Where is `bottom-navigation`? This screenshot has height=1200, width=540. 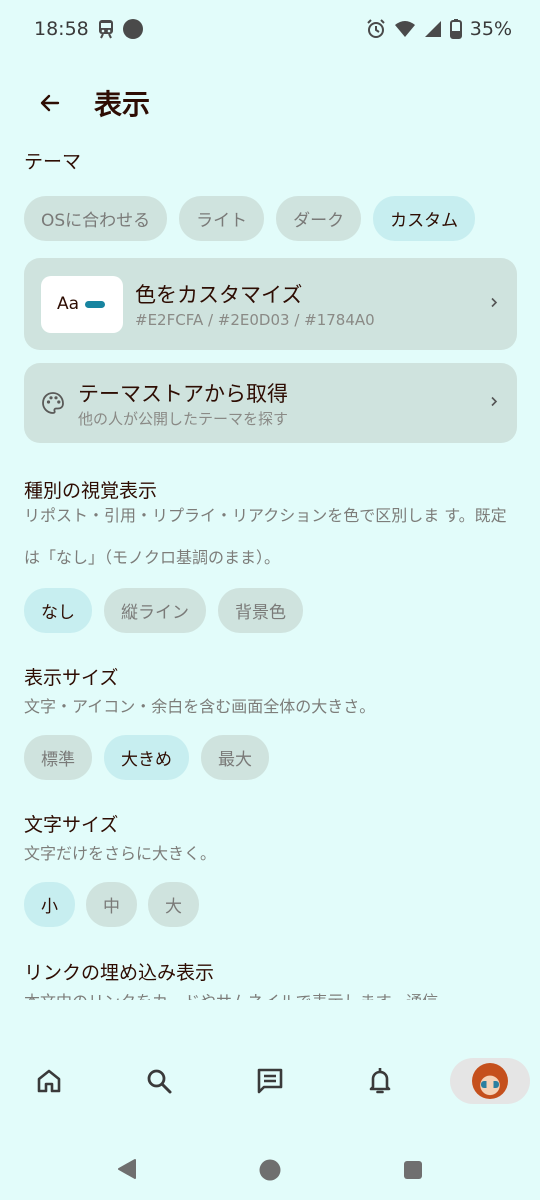 bottom-navigation is located at coordinates (270, 1081).